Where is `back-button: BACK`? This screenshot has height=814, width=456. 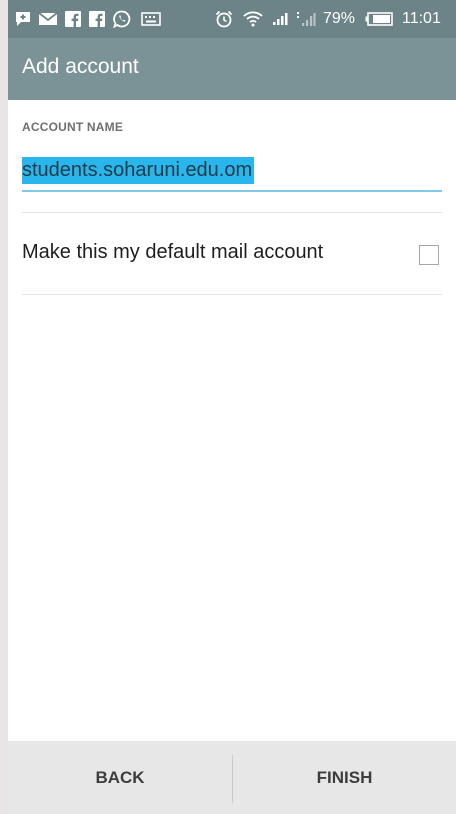
back-button: BACK is located at coordinates (120, 777).